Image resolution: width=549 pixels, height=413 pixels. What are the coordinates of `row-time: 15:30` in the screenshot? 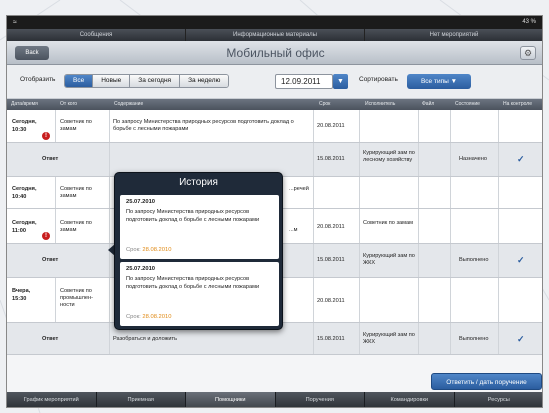 It's located at (19, 299).